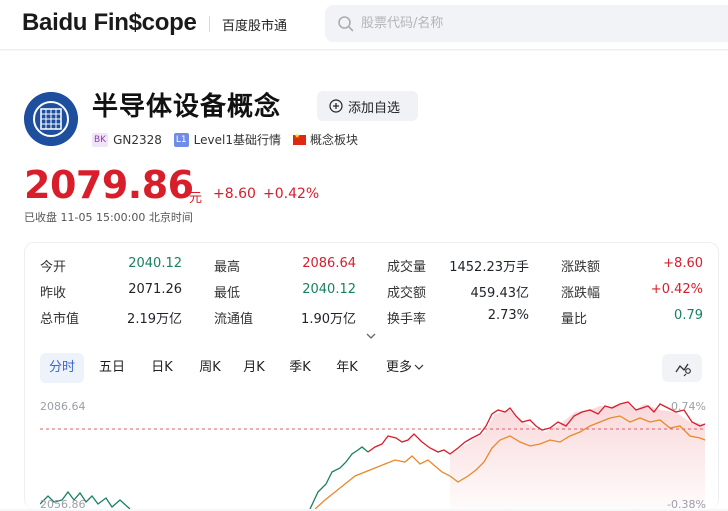 The image size is (728, 511). Describe the element at coordinates (398, 367) in the screenshot. I see `tab-label: 更多` at that location.